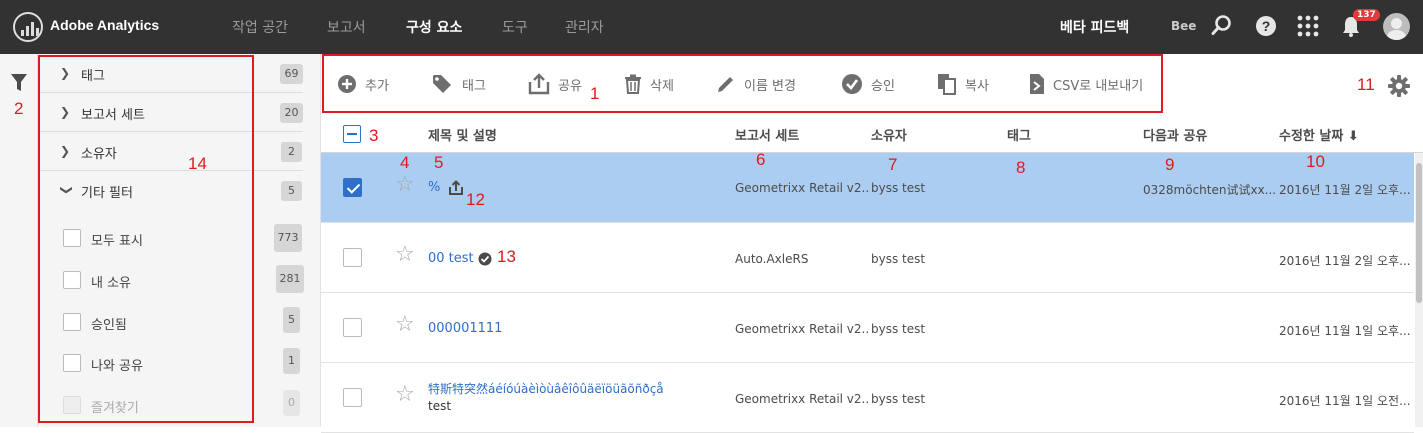 The height and width of the screenshot is (433, 1423). Describe the element at coordinates (767, 134) in the screenshot. I see `column-header-report-suite: 보고서 세트` at that location.